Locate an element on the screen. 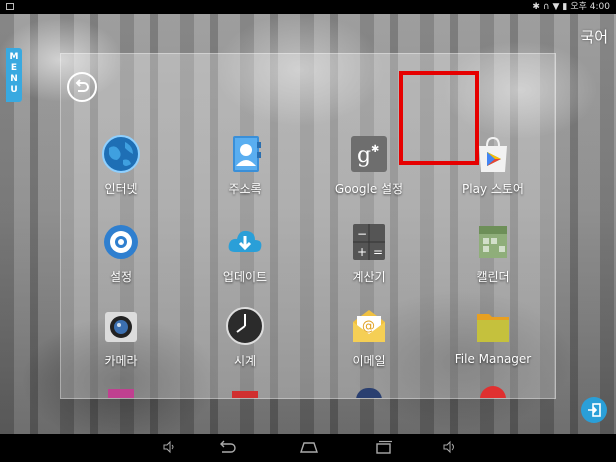 This screenshot has width=616, height=462. recent-apps-icon is located at coordinates (384, 447).